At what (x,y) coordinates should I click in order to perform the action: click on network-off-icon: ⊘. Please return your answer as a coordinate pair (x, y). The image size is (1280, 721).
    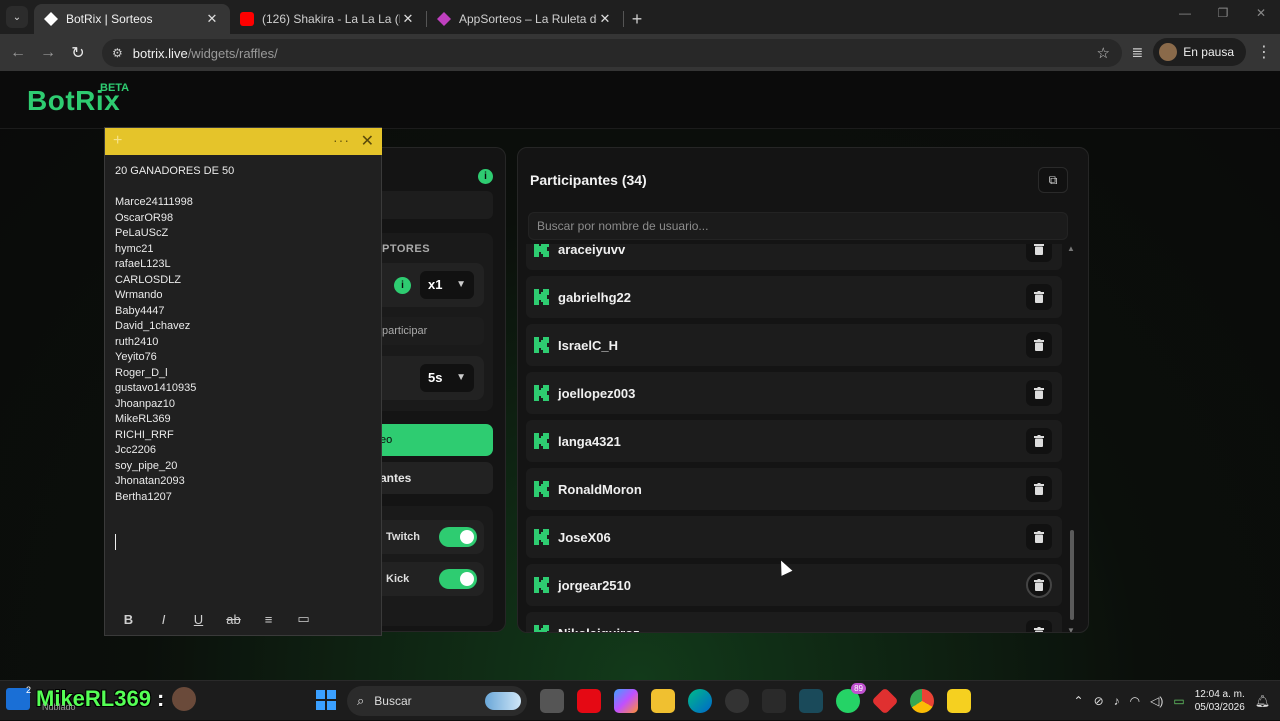
    Looking at the image, I should click on (1099, 701).